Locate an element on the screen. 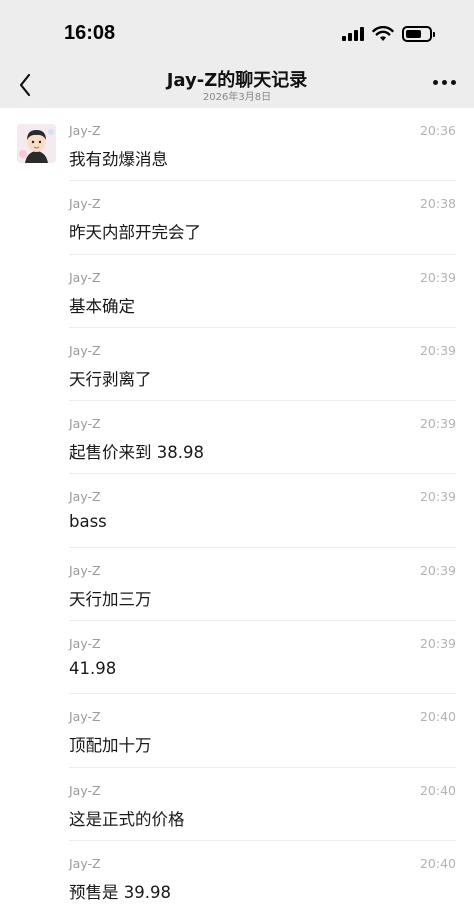 The width and height of the screenshot is (474, 914). message-text: 顶配加十万 is located at coordinates (110, 746).